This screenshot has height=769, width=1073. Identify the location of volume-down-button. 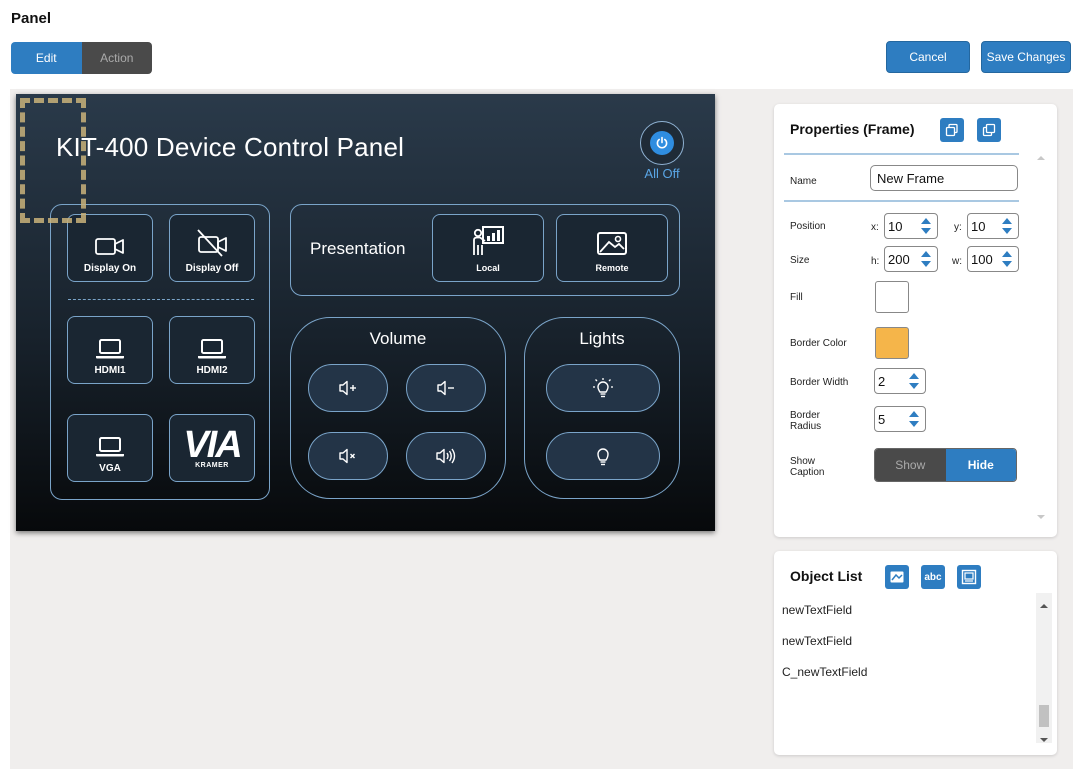
(446, 388).